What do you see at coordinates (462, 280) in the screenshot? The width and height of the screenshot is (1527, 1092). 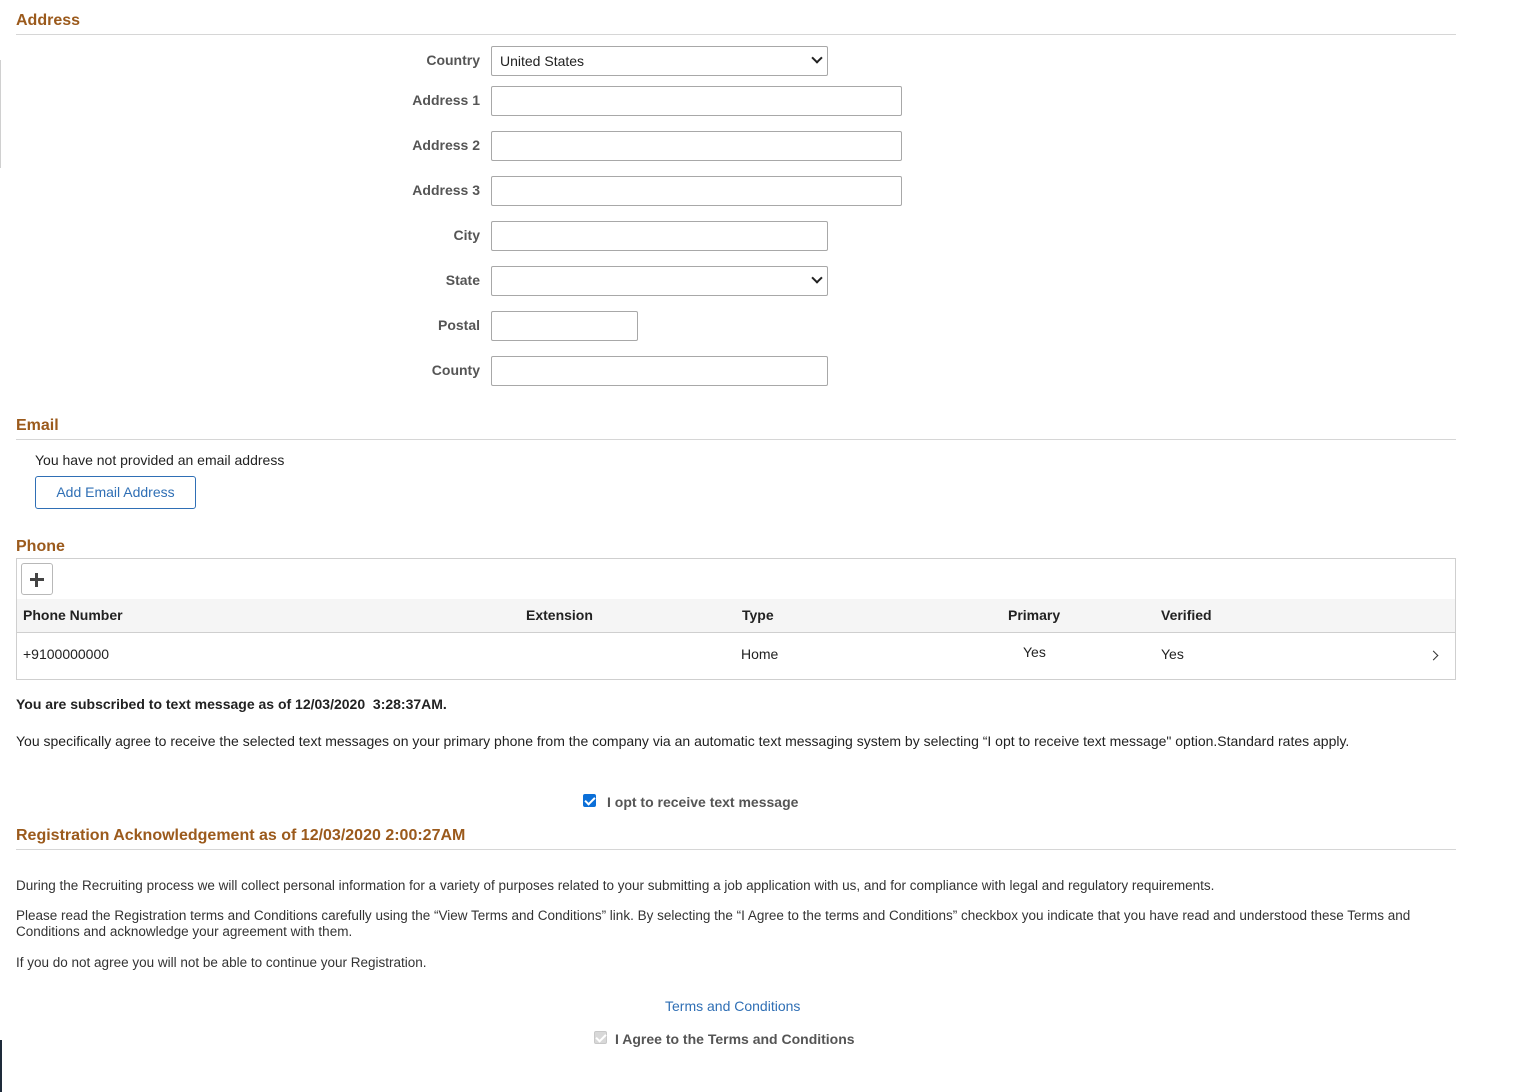 I see `state-label: State` at bounding box center [462, 280].